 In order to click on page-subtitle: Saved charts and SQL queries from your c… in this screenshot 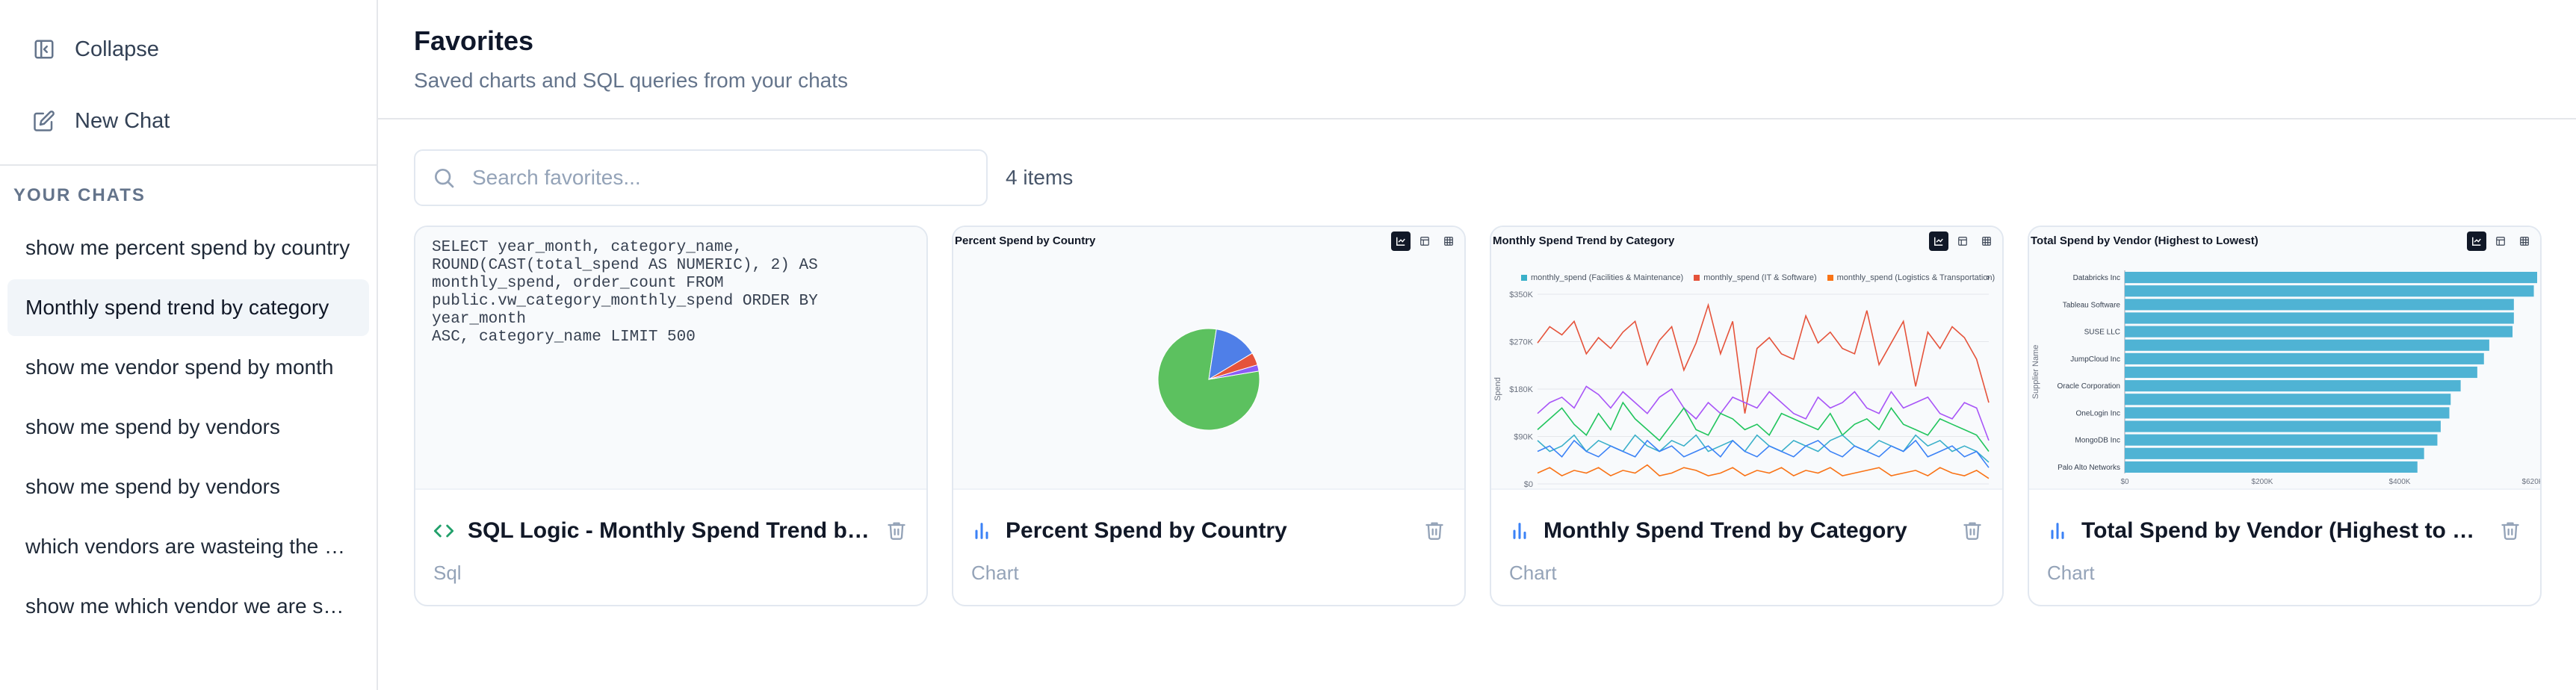, I will do `click(631, 80)`.